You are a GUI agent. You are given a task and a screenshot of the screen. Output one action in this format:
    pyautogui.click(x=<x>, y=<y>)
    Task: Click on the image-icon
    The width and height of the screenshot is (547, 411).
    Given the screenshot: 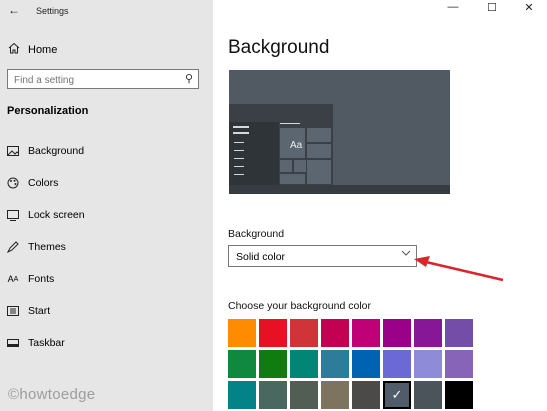 What is the action you would take?
    pyautogui.click(x=13, y=151)
    